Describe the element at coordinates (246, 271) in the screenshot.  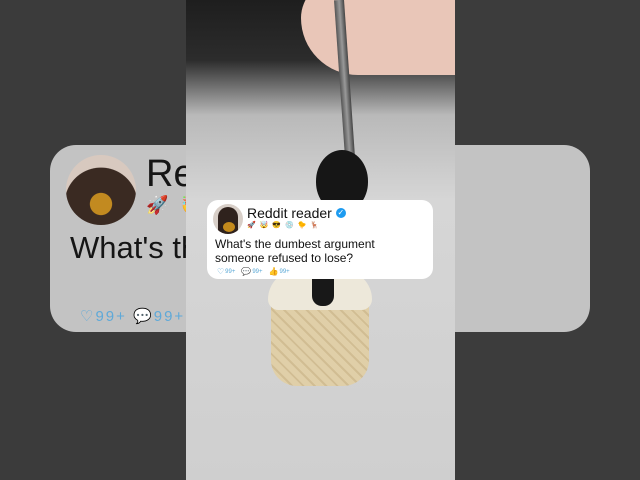
I see `comment-icon: 💬` at that location.